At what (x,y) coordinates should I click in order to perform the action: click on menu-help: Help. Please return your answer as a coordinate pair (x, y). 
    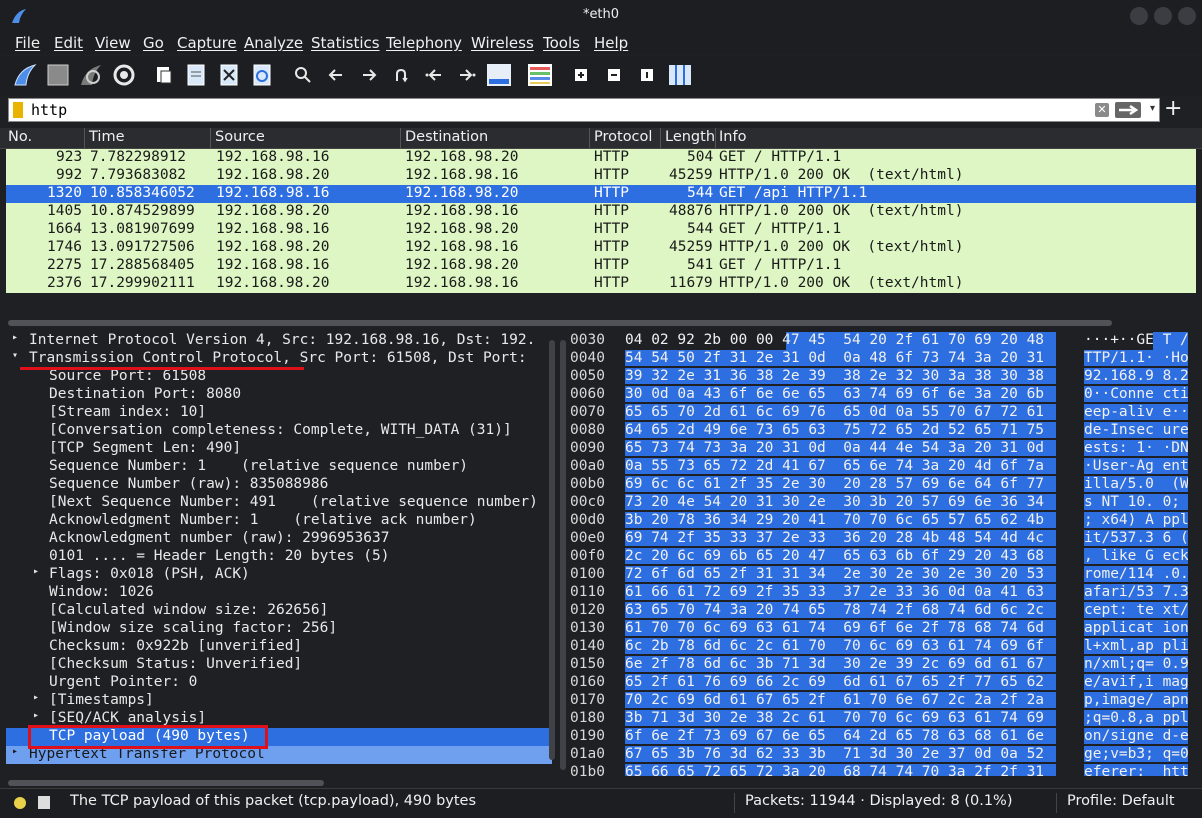
    Looking at the image, I should click on (611, 43).